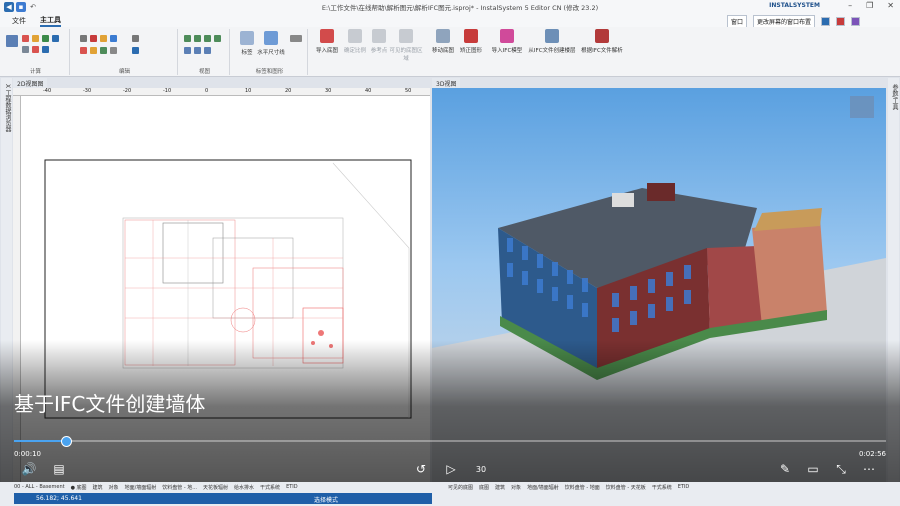 Image resolution: width=900 pixels, height=506 pixels. I want to click on visible-area-button: 可见的底图区域, so click(406, 45).